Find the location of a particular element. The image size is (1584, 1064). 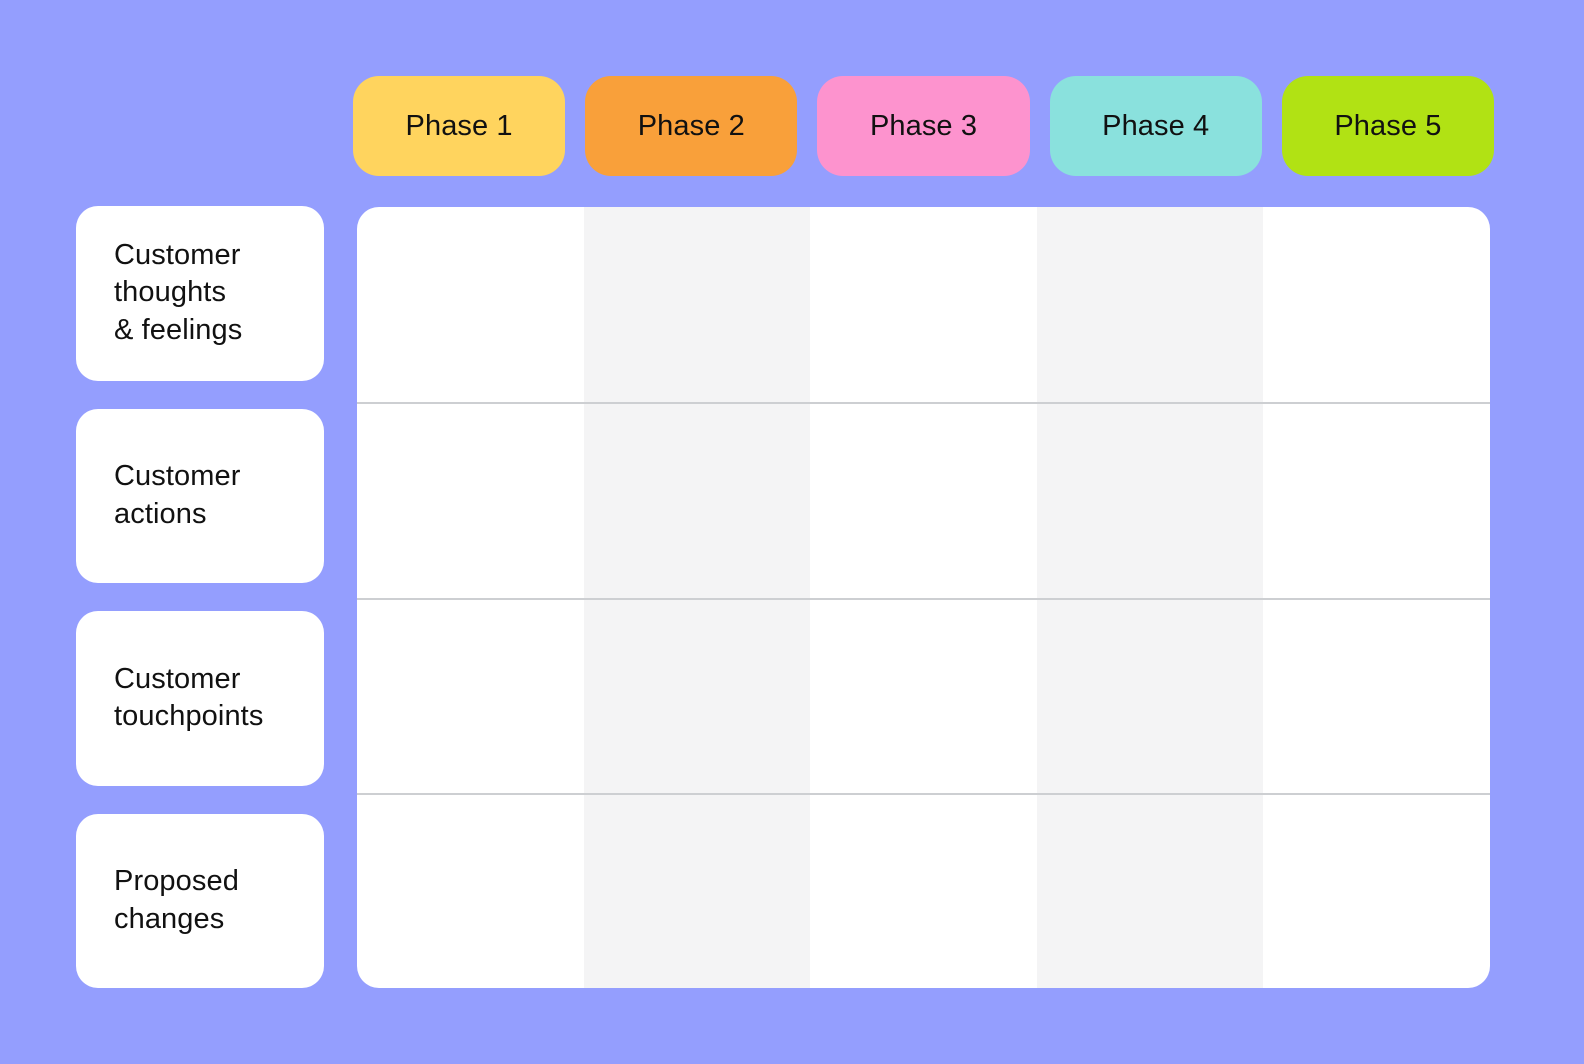

phase-header-row: Phase 1 Phase 2 Phase 3 Phase 4 Phase 5 is located at coordinates (924, 126).